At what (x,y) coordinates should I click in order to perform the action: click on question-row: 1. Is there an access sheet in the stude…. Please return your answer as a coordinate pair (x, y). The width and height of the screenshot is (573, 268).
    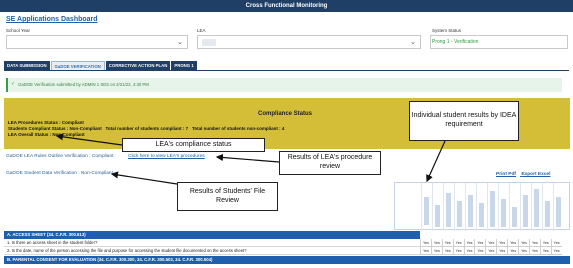
    Looking at the image, I should click on (212, 243).